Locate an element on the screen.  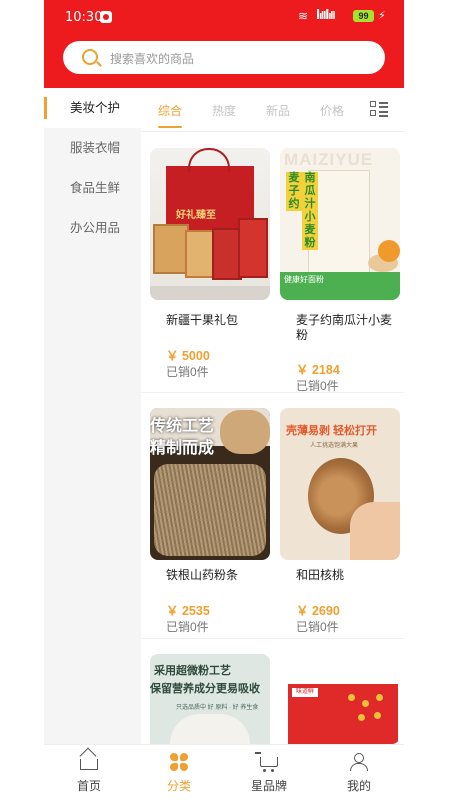
search-bar: 搜索喜欢的商品 is located at coordinates (224, 57).